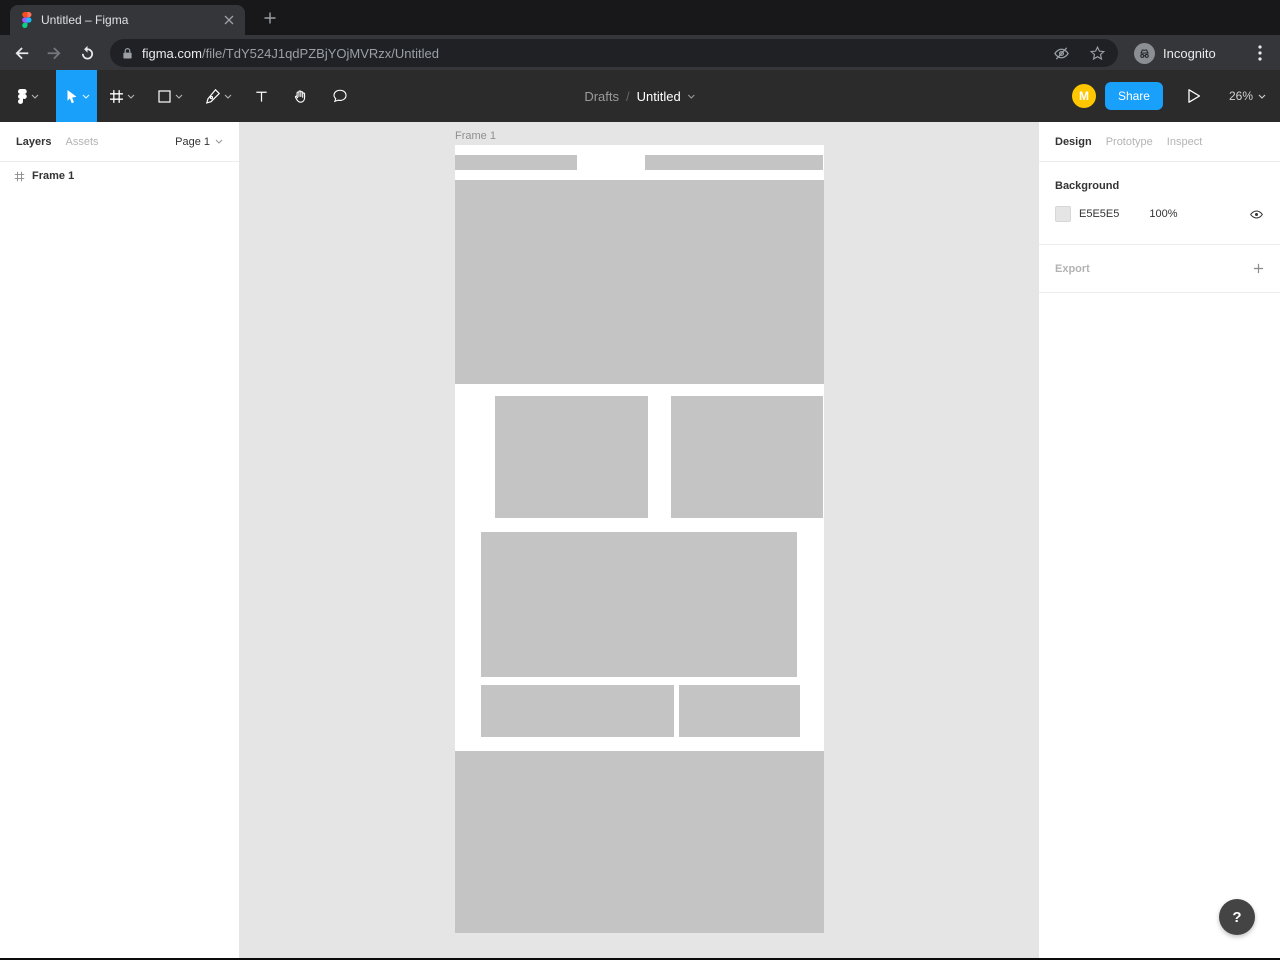  I want to click on text-tool-button, so click(261, 96).